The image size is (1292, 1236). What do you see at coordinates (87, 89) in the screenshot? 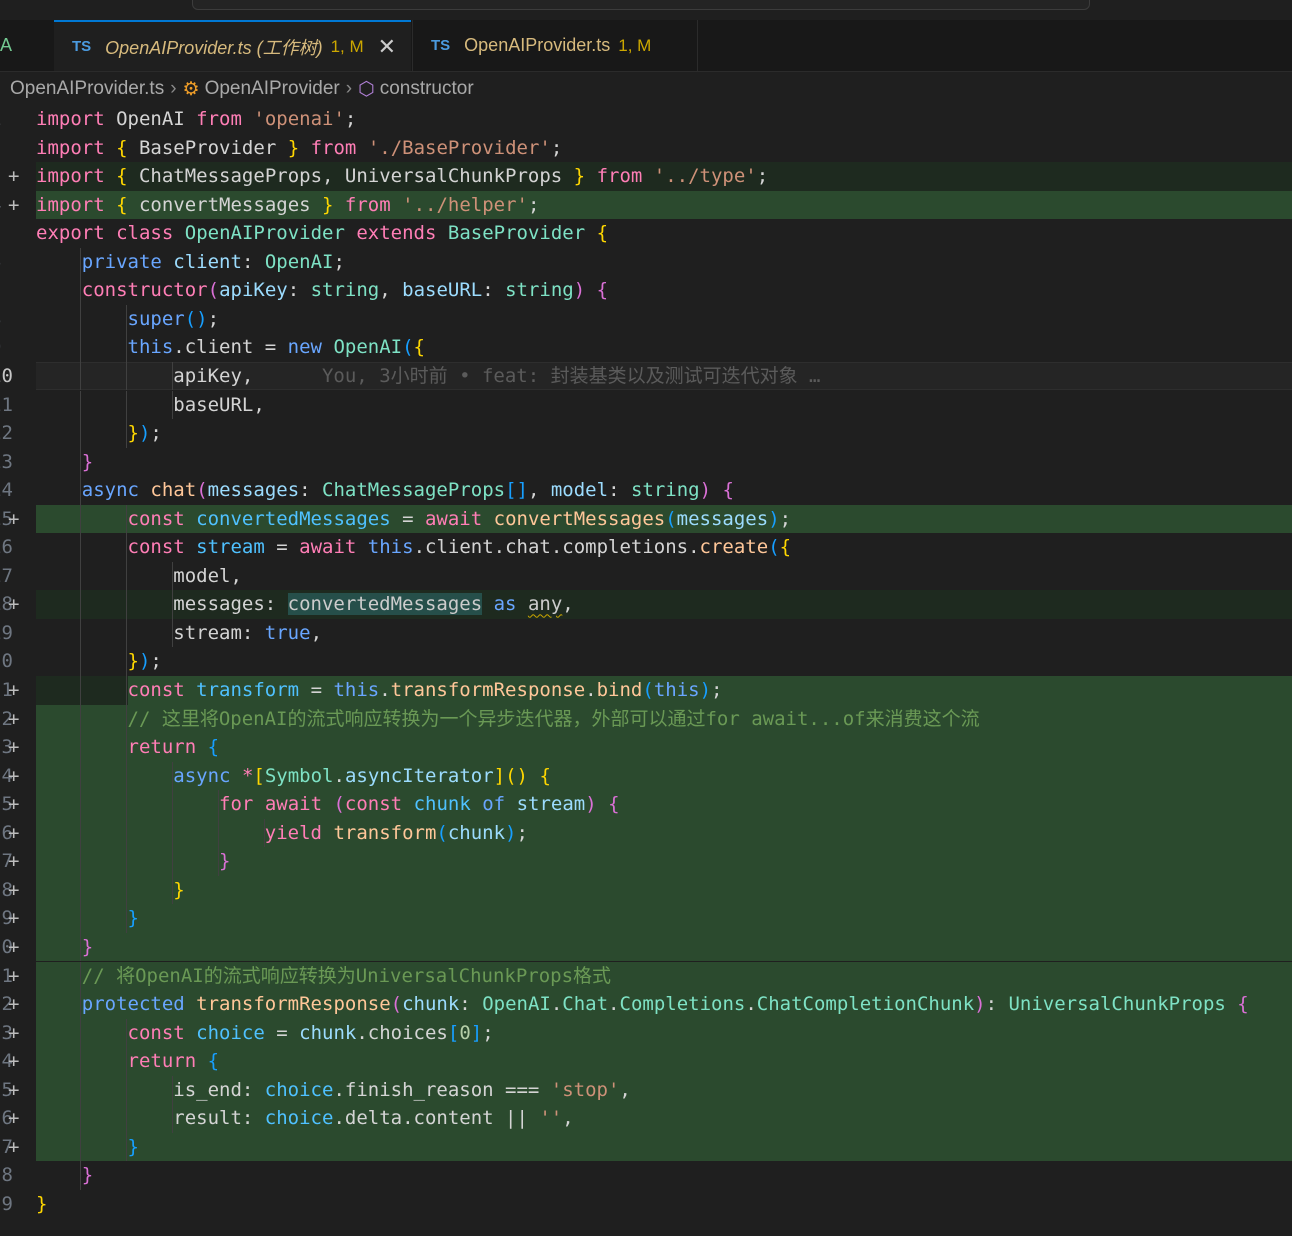
I see `breadcrumb-file: OpenAIProvider.ts` at bounding box center [87, 89].